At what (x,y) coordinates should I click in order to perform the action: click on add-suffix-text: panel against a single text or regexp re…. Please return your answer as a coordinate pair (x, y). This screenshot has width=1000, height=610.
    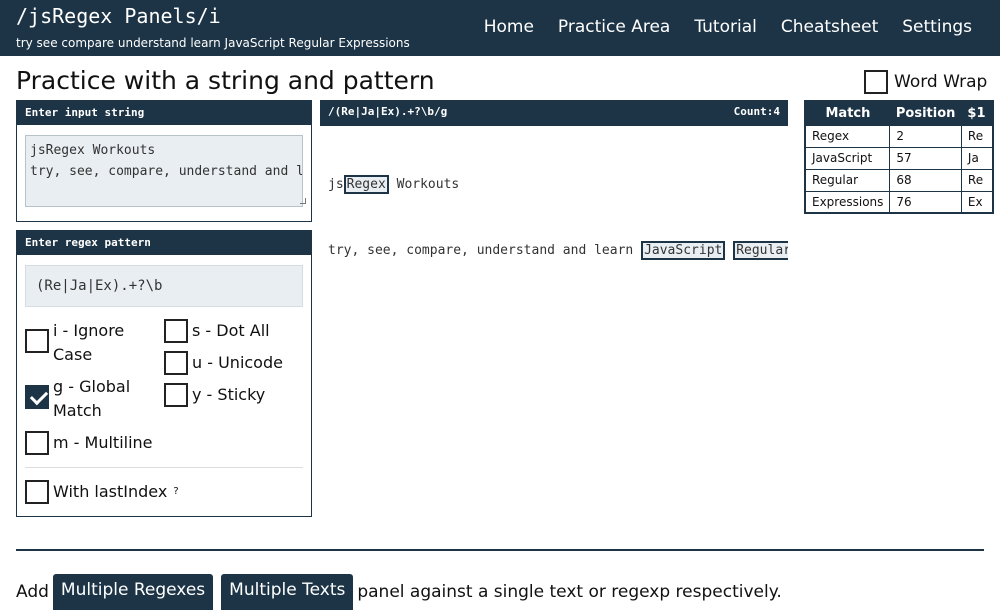
    Looking at the image, I should click on (569, 592).